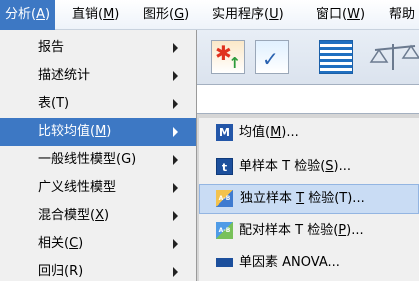  I want to click on menu-item-generalized-linear-models: 广义线性模型, so click(98, 188).